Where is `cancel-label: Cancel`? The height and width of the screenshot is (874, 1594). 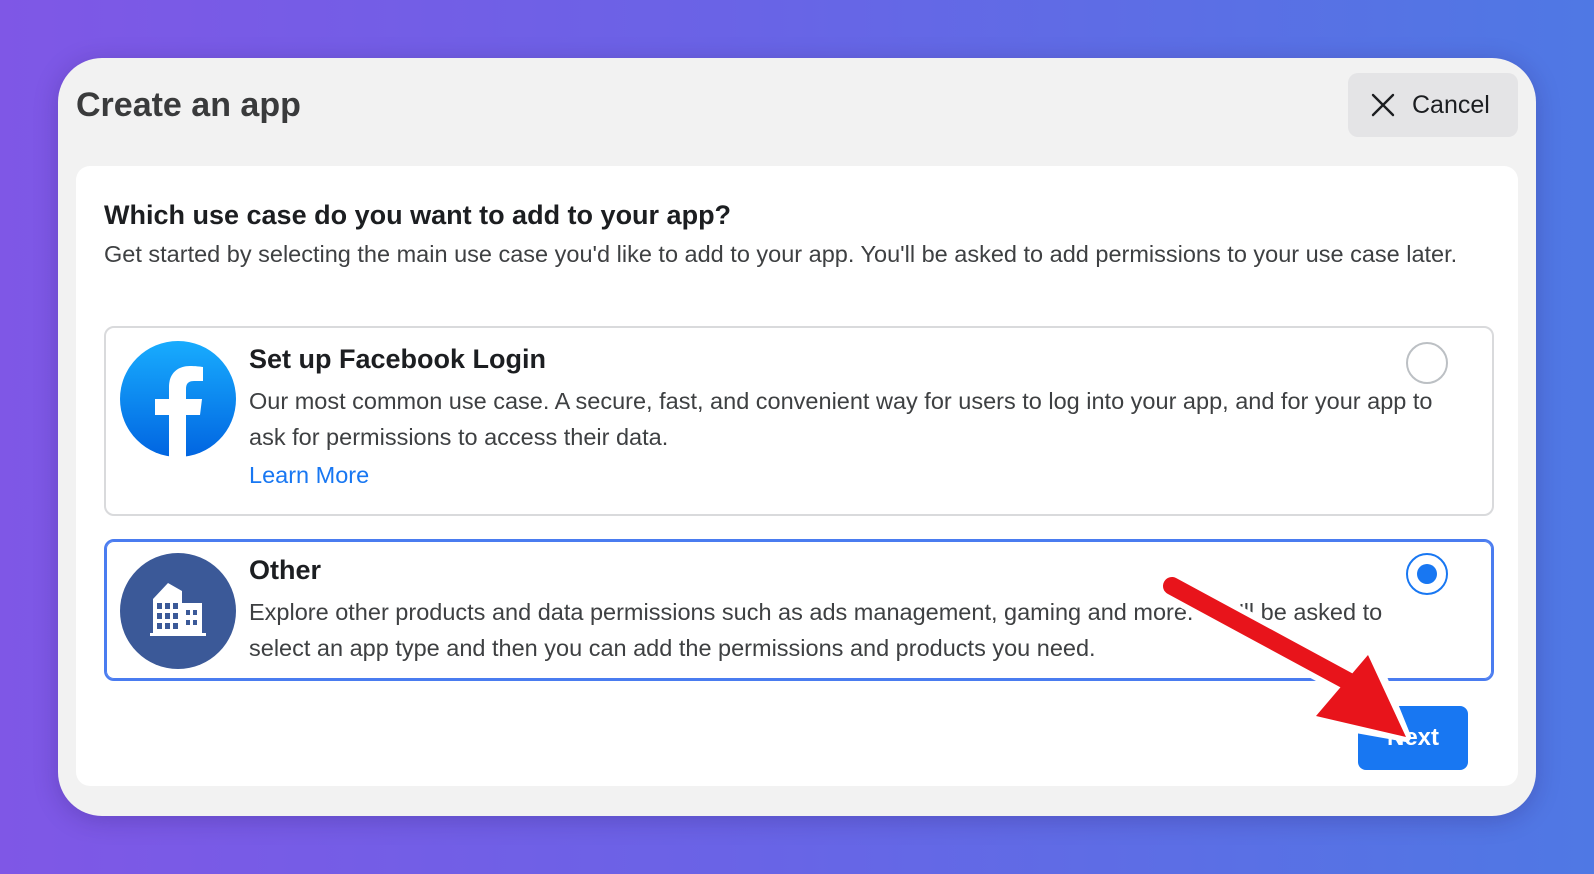
cancel-label: Cancel is located at coordinates (1451, 104).